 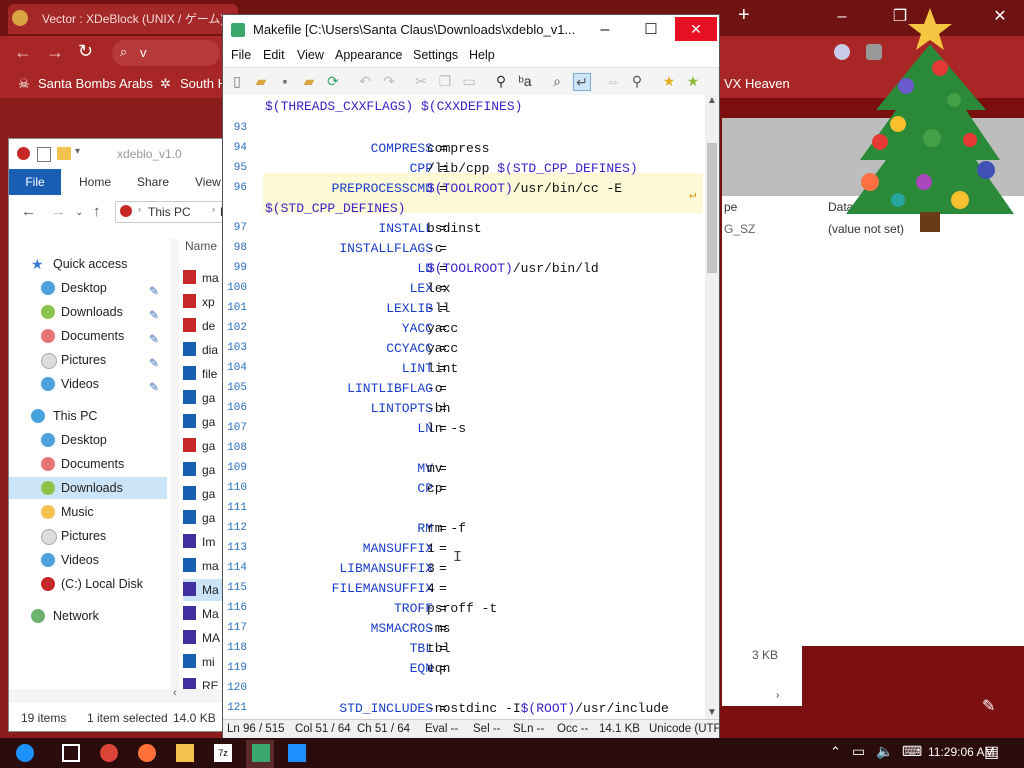 I want to click on ribbon-view-tab: View, so click(x=208, y=182).